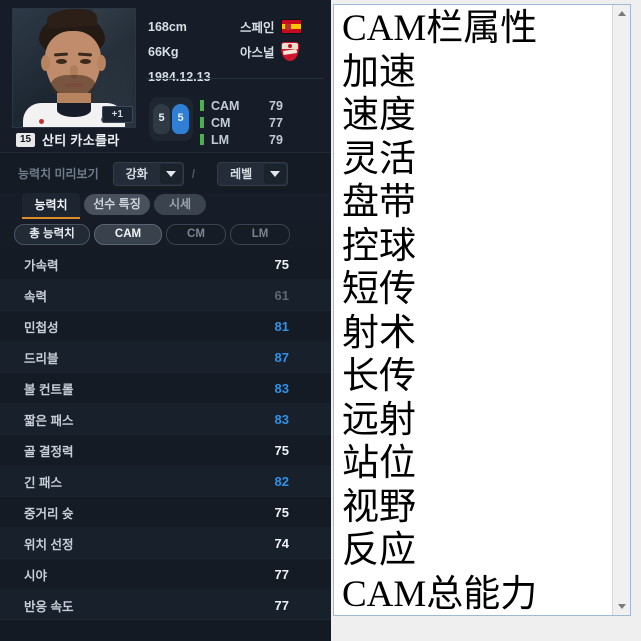 The height and width of the screenshot is (641, 641). What do you see at coordinates (167, 26) in the screenshot?
I see `player-height: 168cm` at bounding box center [167, 26].